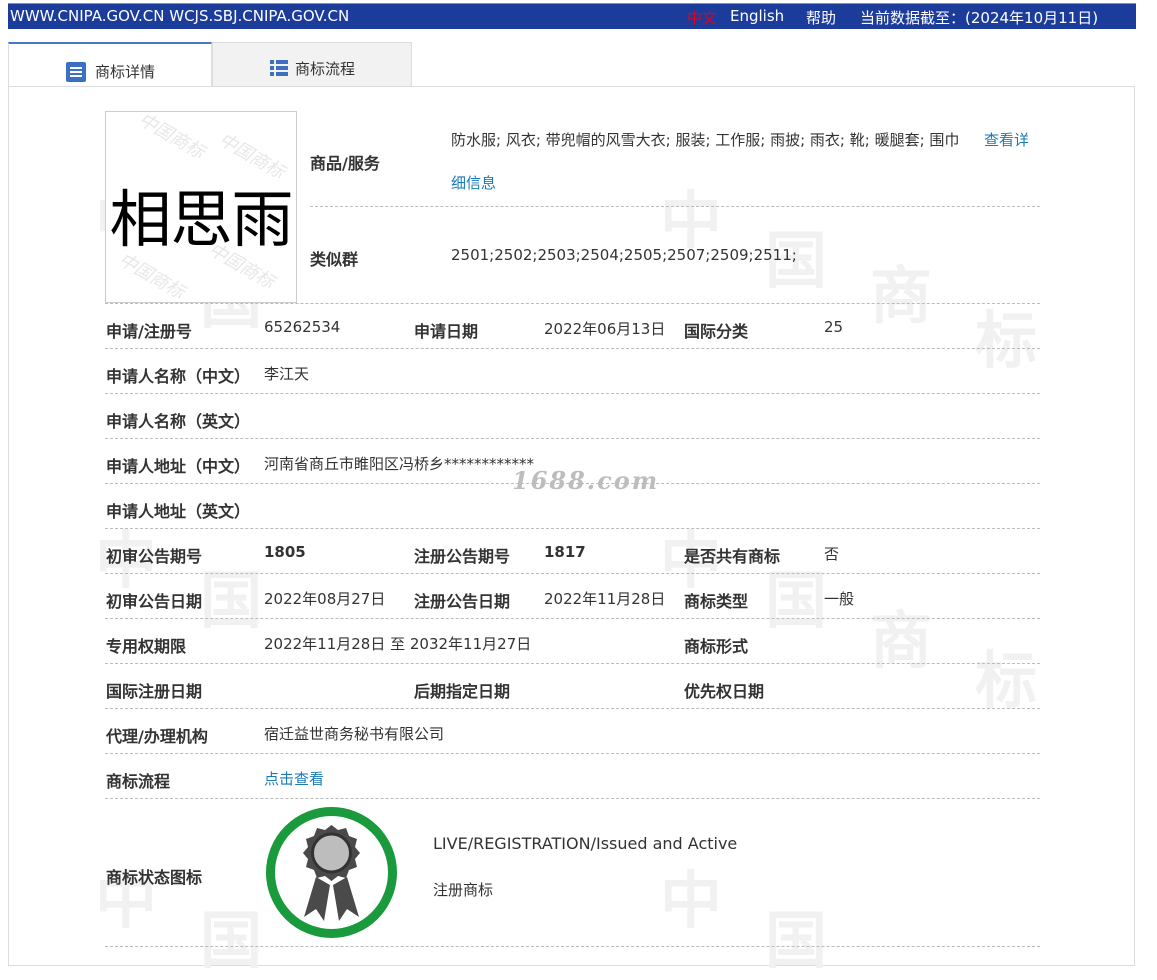 The height and width of the screenshot is (980, 1157). What do you see at coordinates (605, 329) in the screenshot?
I see `app-date-value: 2022年06月13日` at bounding box center [605, 329].